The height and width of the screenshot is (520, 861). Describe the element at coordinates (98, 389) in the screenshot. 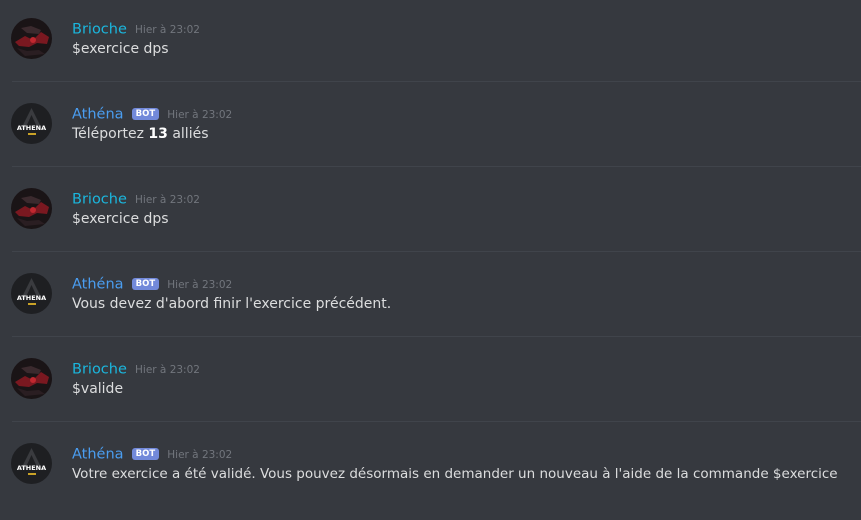

I see `message-text: $valide` at that location.